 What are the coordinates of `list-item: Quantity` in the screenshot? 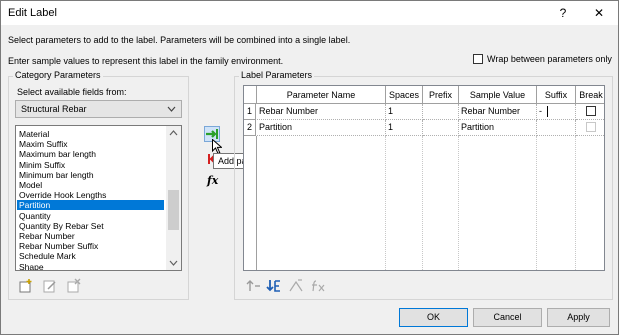 It's located at (35, 216).